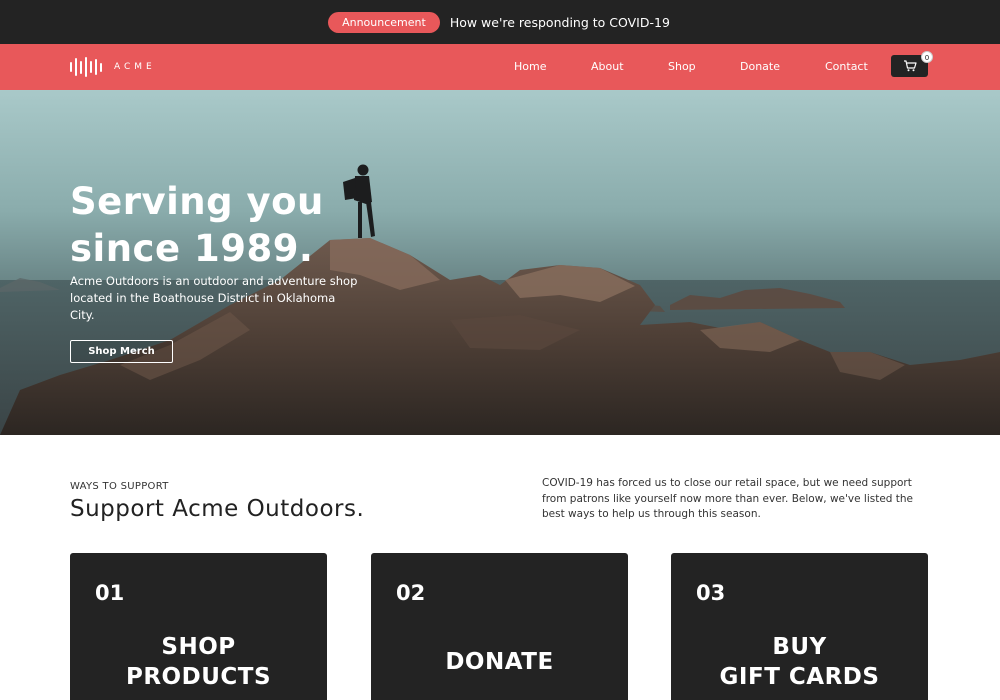 Image resolution: width=1000 pixels, height=700 pixels. What do you see at coordinates (560, 22) in the screenshot?
I see `announcement-link: How we're responding to COVID-19` at bounding box center [560, 22].